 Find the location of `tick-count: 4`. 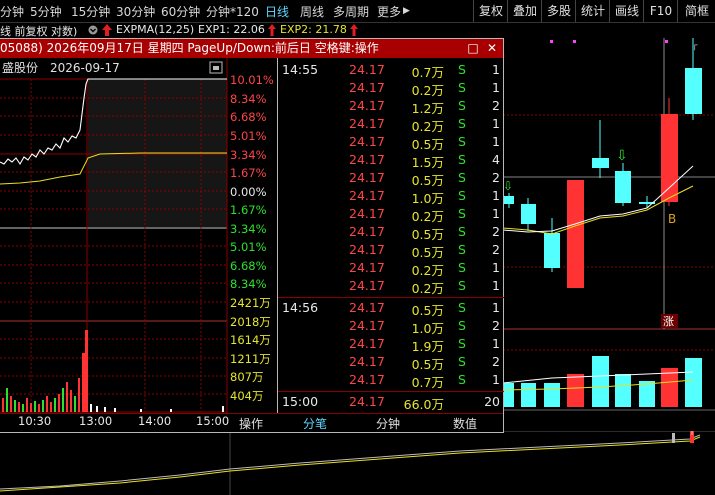

tick-count: 4 is located at coordinates (496, 159).